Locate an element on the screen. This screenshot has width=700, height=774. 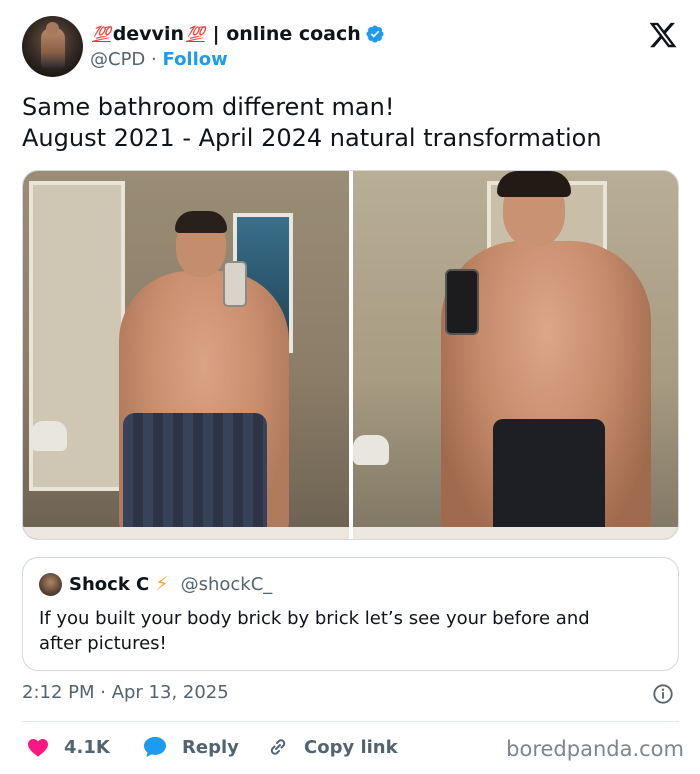
tweet-timestamp: 2:12 PM · Apr 13, 2025 is located at coordinates (125, 692).